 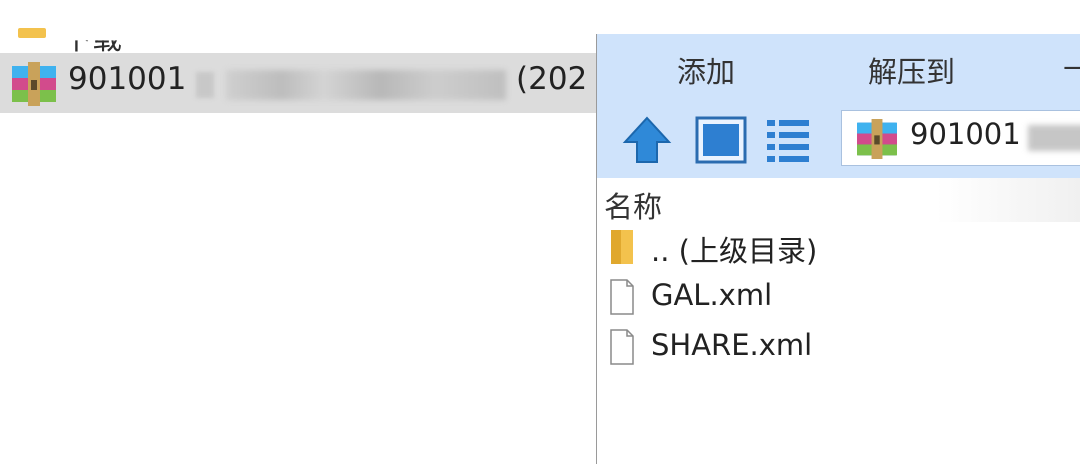 What do you see at coordinates (712, 295) in the screenshot?
I see `list-item-label: GAL.xml` at bounding box center [712, 295].